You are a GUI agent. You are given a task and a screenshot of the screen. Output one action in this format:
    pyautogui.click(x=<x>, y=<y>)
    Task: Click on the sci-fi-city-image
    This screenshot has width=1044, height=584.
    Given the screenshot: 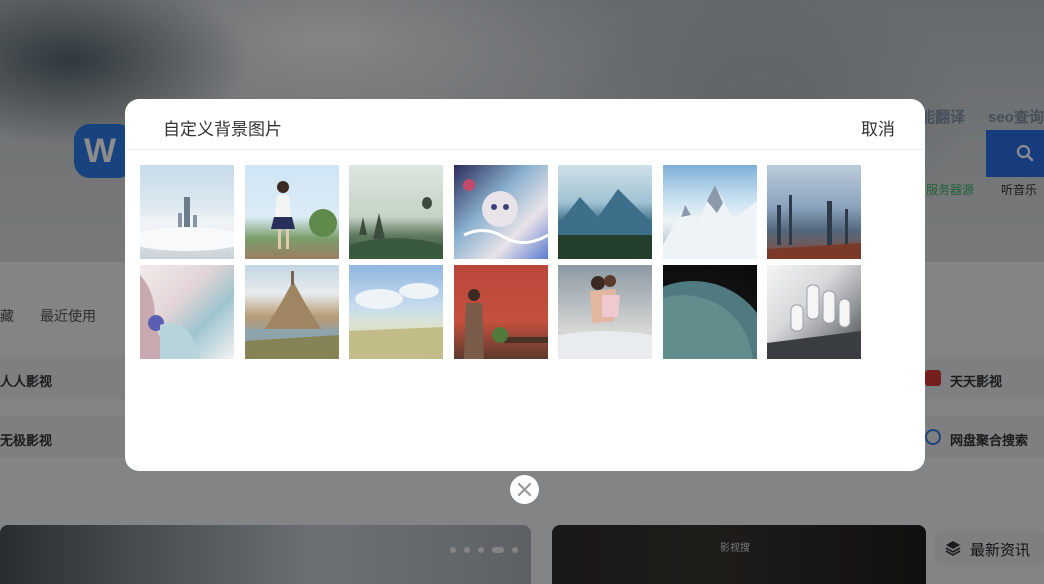 What is the action you would take?
    pyautogui.click(x=814, y=212)
    